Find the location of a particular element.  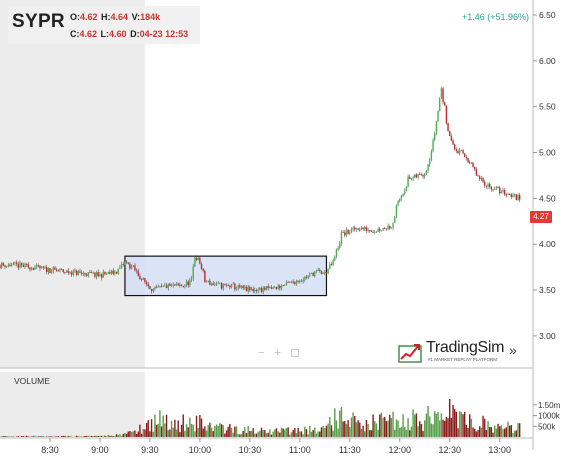

close-label: C: is located at coordinates (75, 34).